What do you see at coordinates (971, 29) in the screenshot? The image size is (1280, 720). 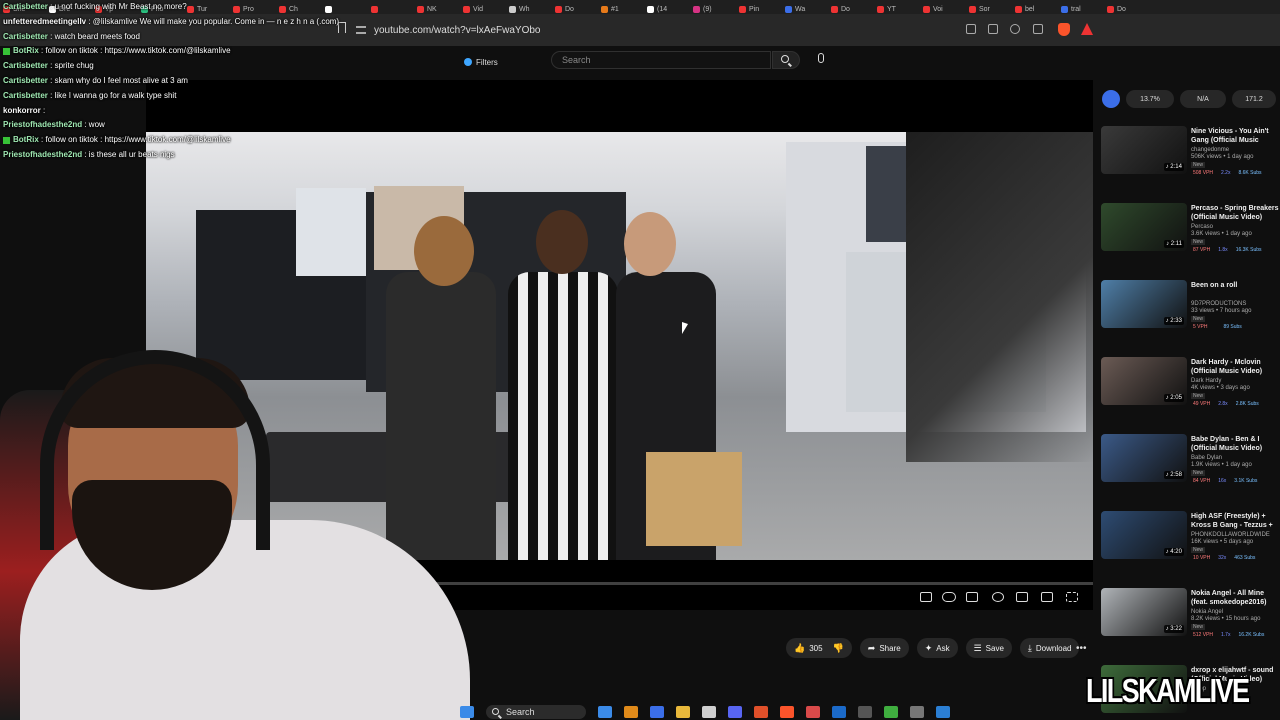 I see `cast-icon` at bounding box center [971, 29].